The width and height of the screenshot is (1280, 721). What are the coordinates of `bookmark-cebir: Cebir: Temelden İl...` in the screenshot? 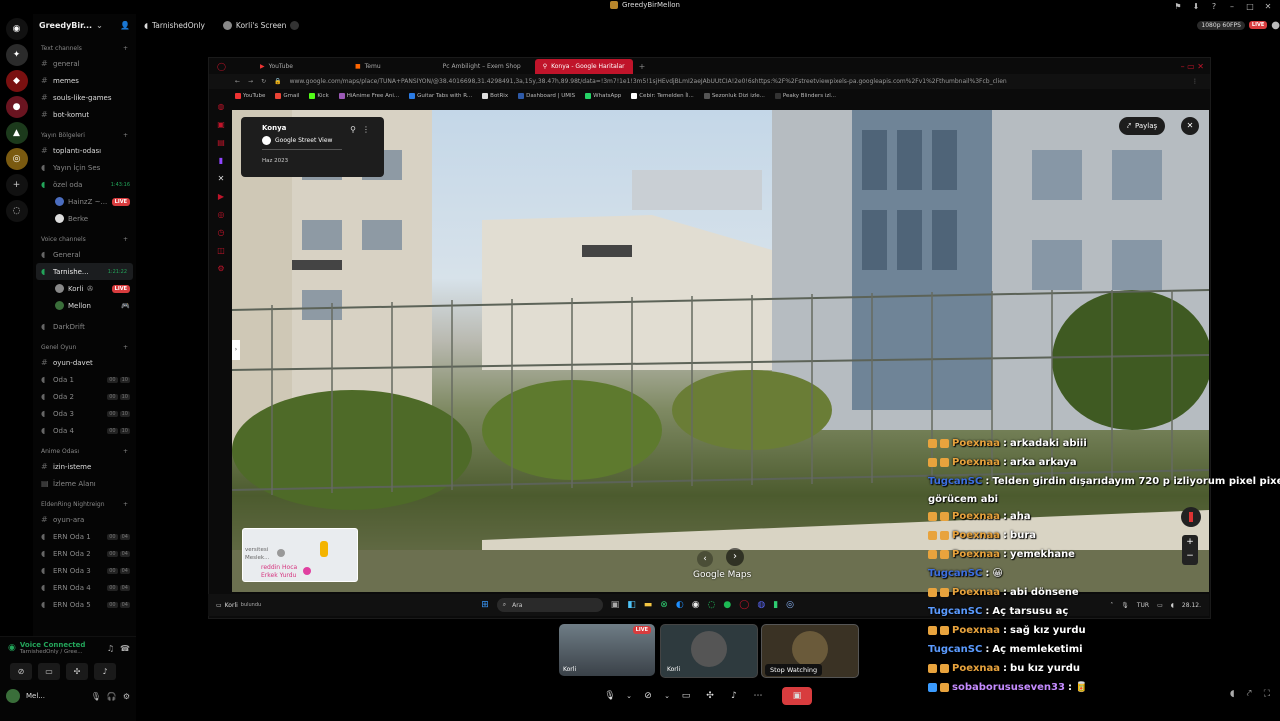 It's located at (662, 96).